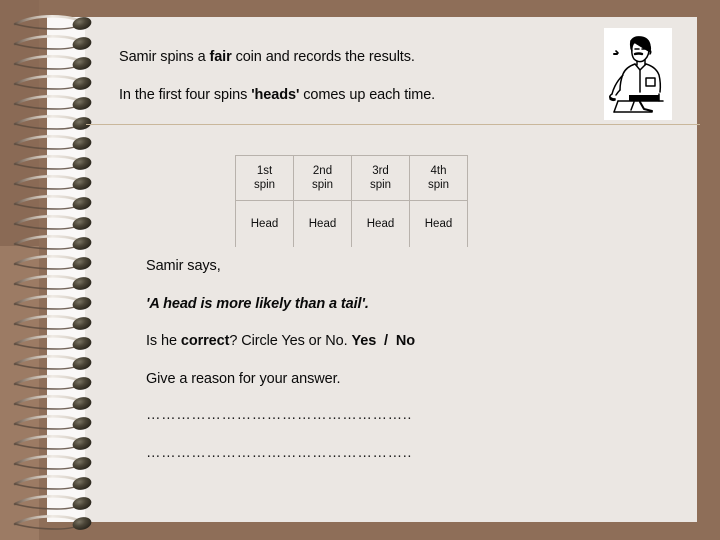 The height and width of the screenshot is (540, 720). What do you see at coordinates (290, 341) in the screenshot?
I see `is-he-correct-part2: ? Circle Yes or No.` at bounding box center [290, 341].